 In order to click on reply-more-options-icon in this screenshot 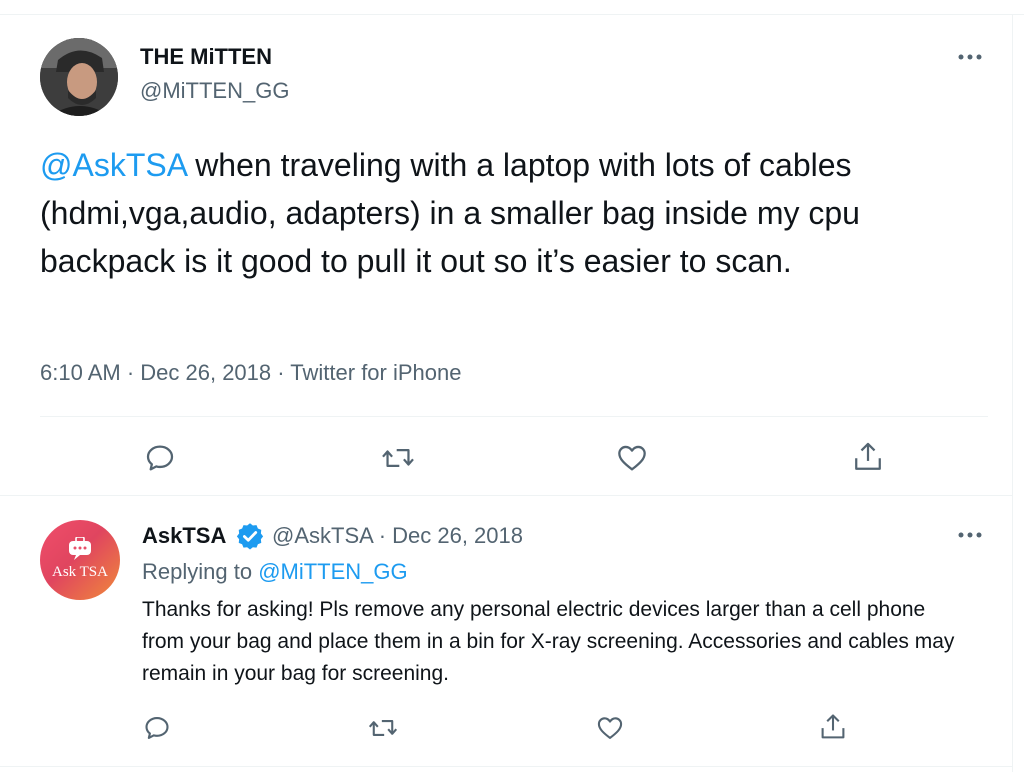, I will do `click(970, 535)`.